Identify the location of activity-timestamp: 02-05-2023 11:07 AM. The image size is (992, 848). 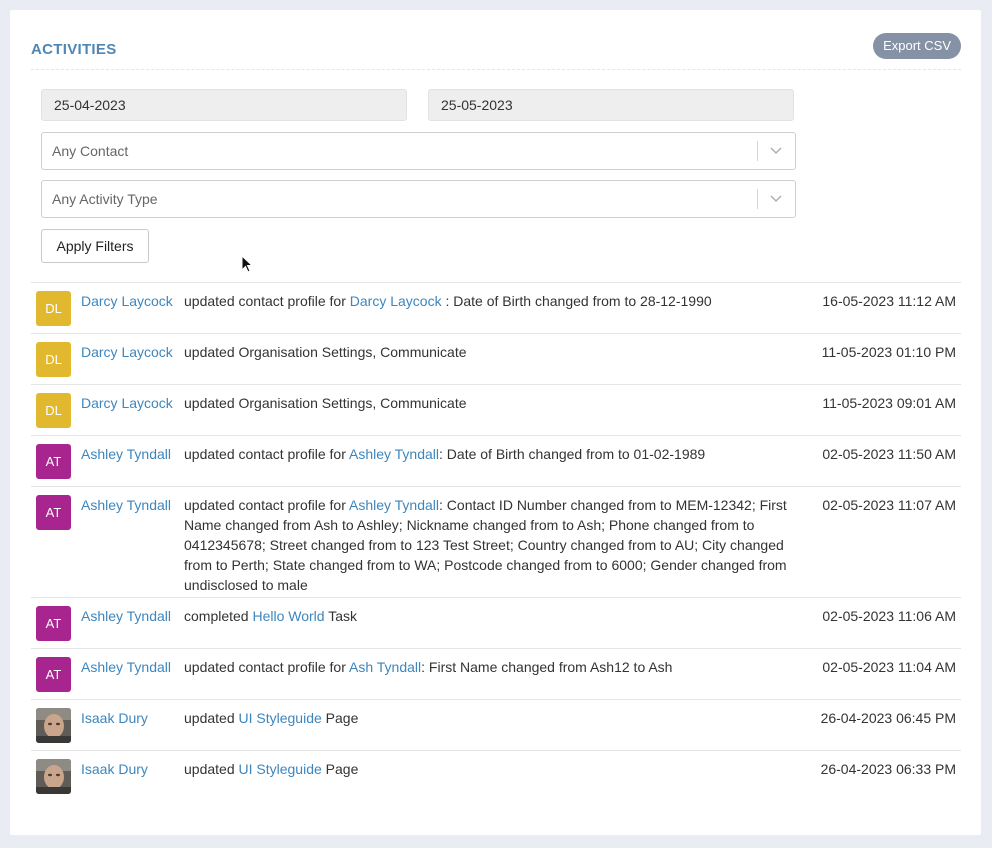
(889, 505).